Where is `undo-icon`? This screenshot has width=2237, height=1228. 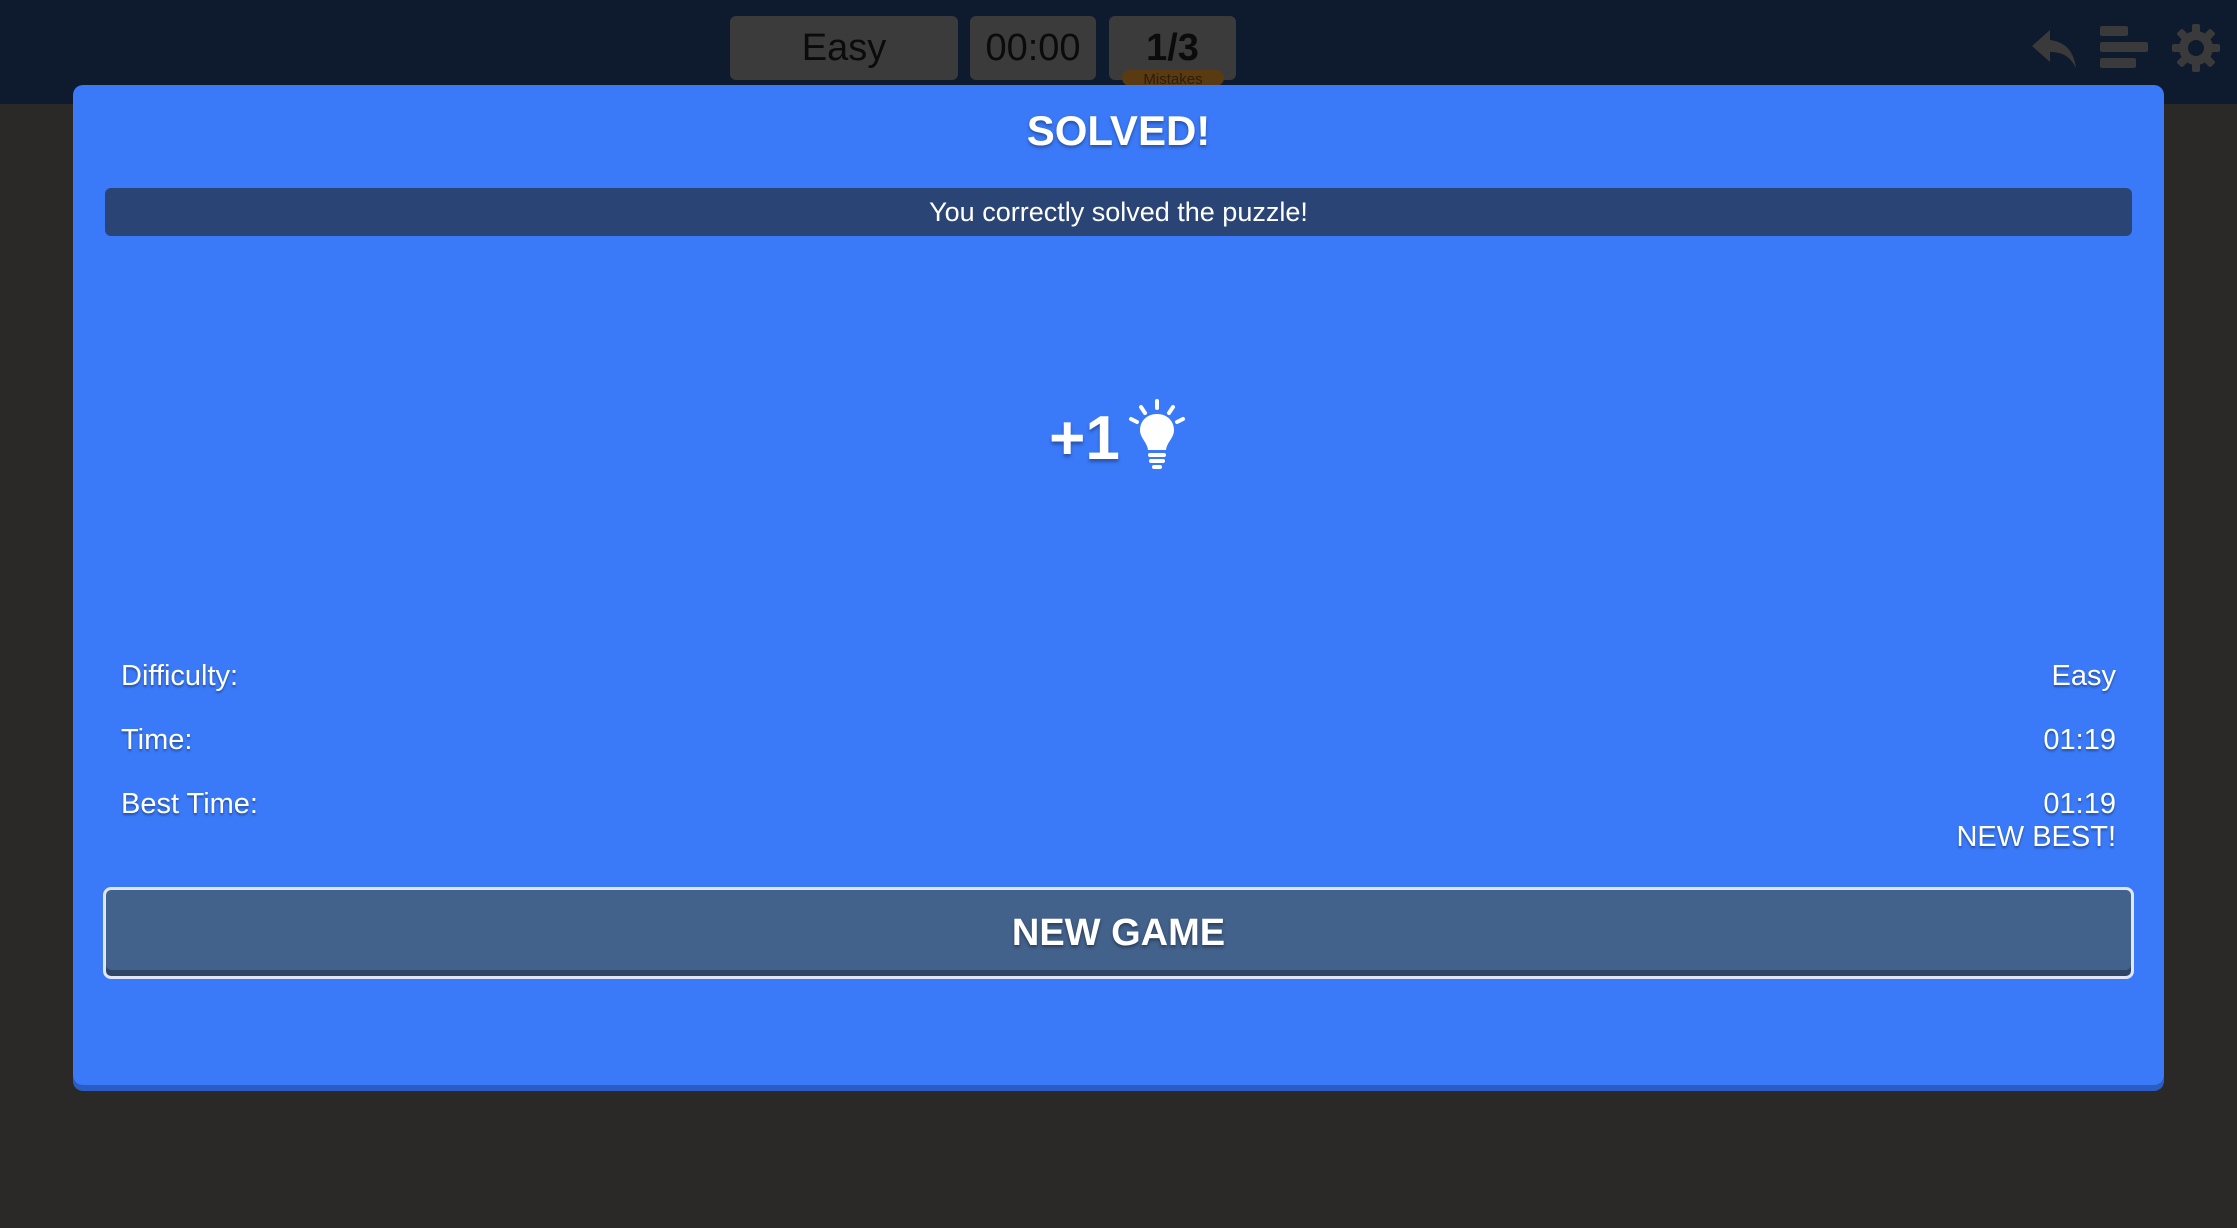 undo-icon is located at coordinates (2054, 48).